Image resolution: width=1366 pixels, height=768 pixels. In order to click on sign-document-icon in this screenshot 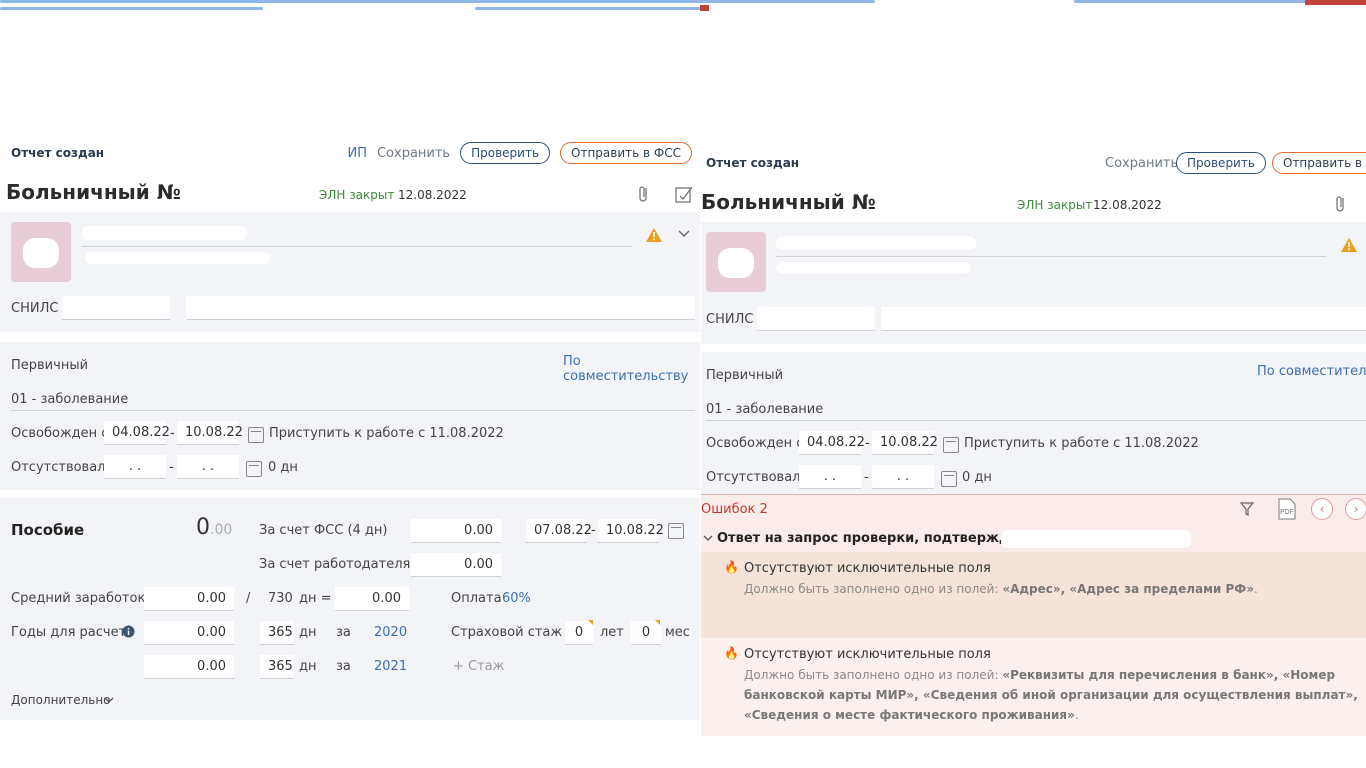, I will do `click(683, 194)`.